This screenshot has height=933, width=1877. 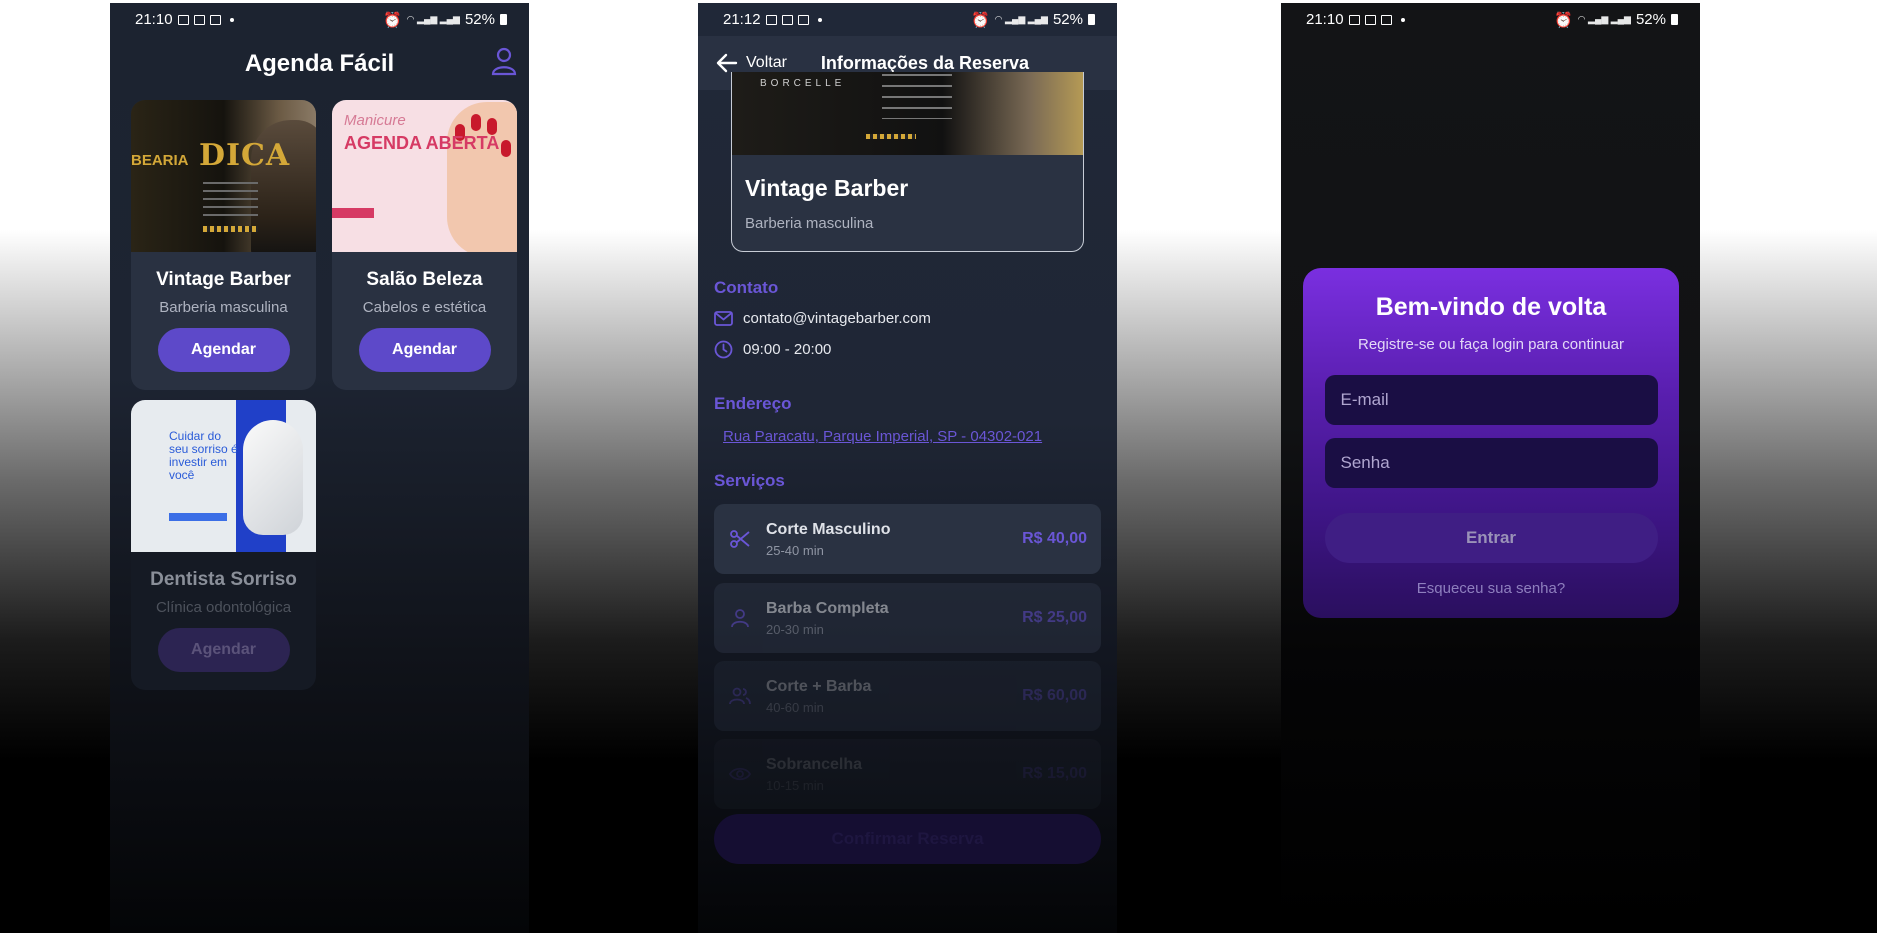 I want to click on service-price: R$ 40,00, so click(x=1054, y=538).